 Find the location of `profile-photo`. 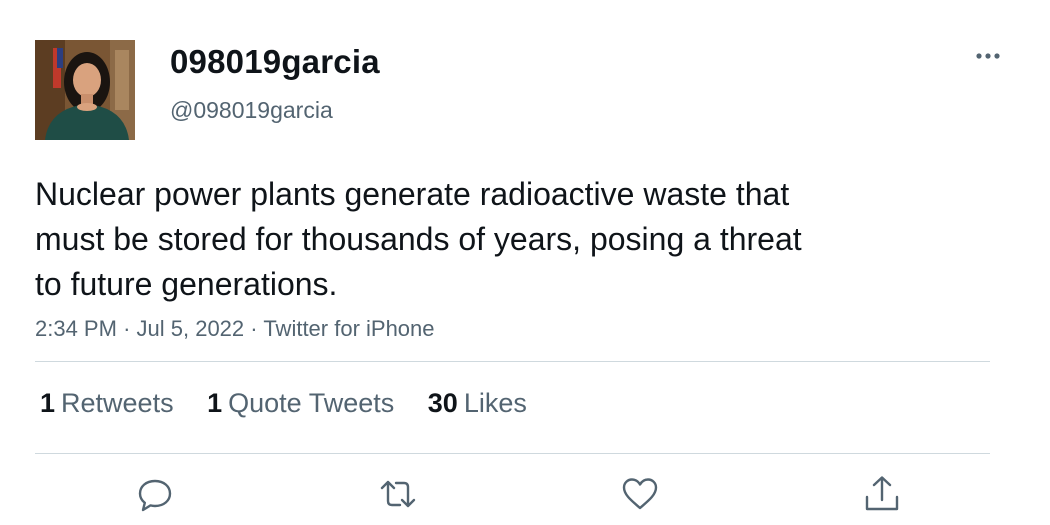

profile-photo is located at coordinates (85, 90).